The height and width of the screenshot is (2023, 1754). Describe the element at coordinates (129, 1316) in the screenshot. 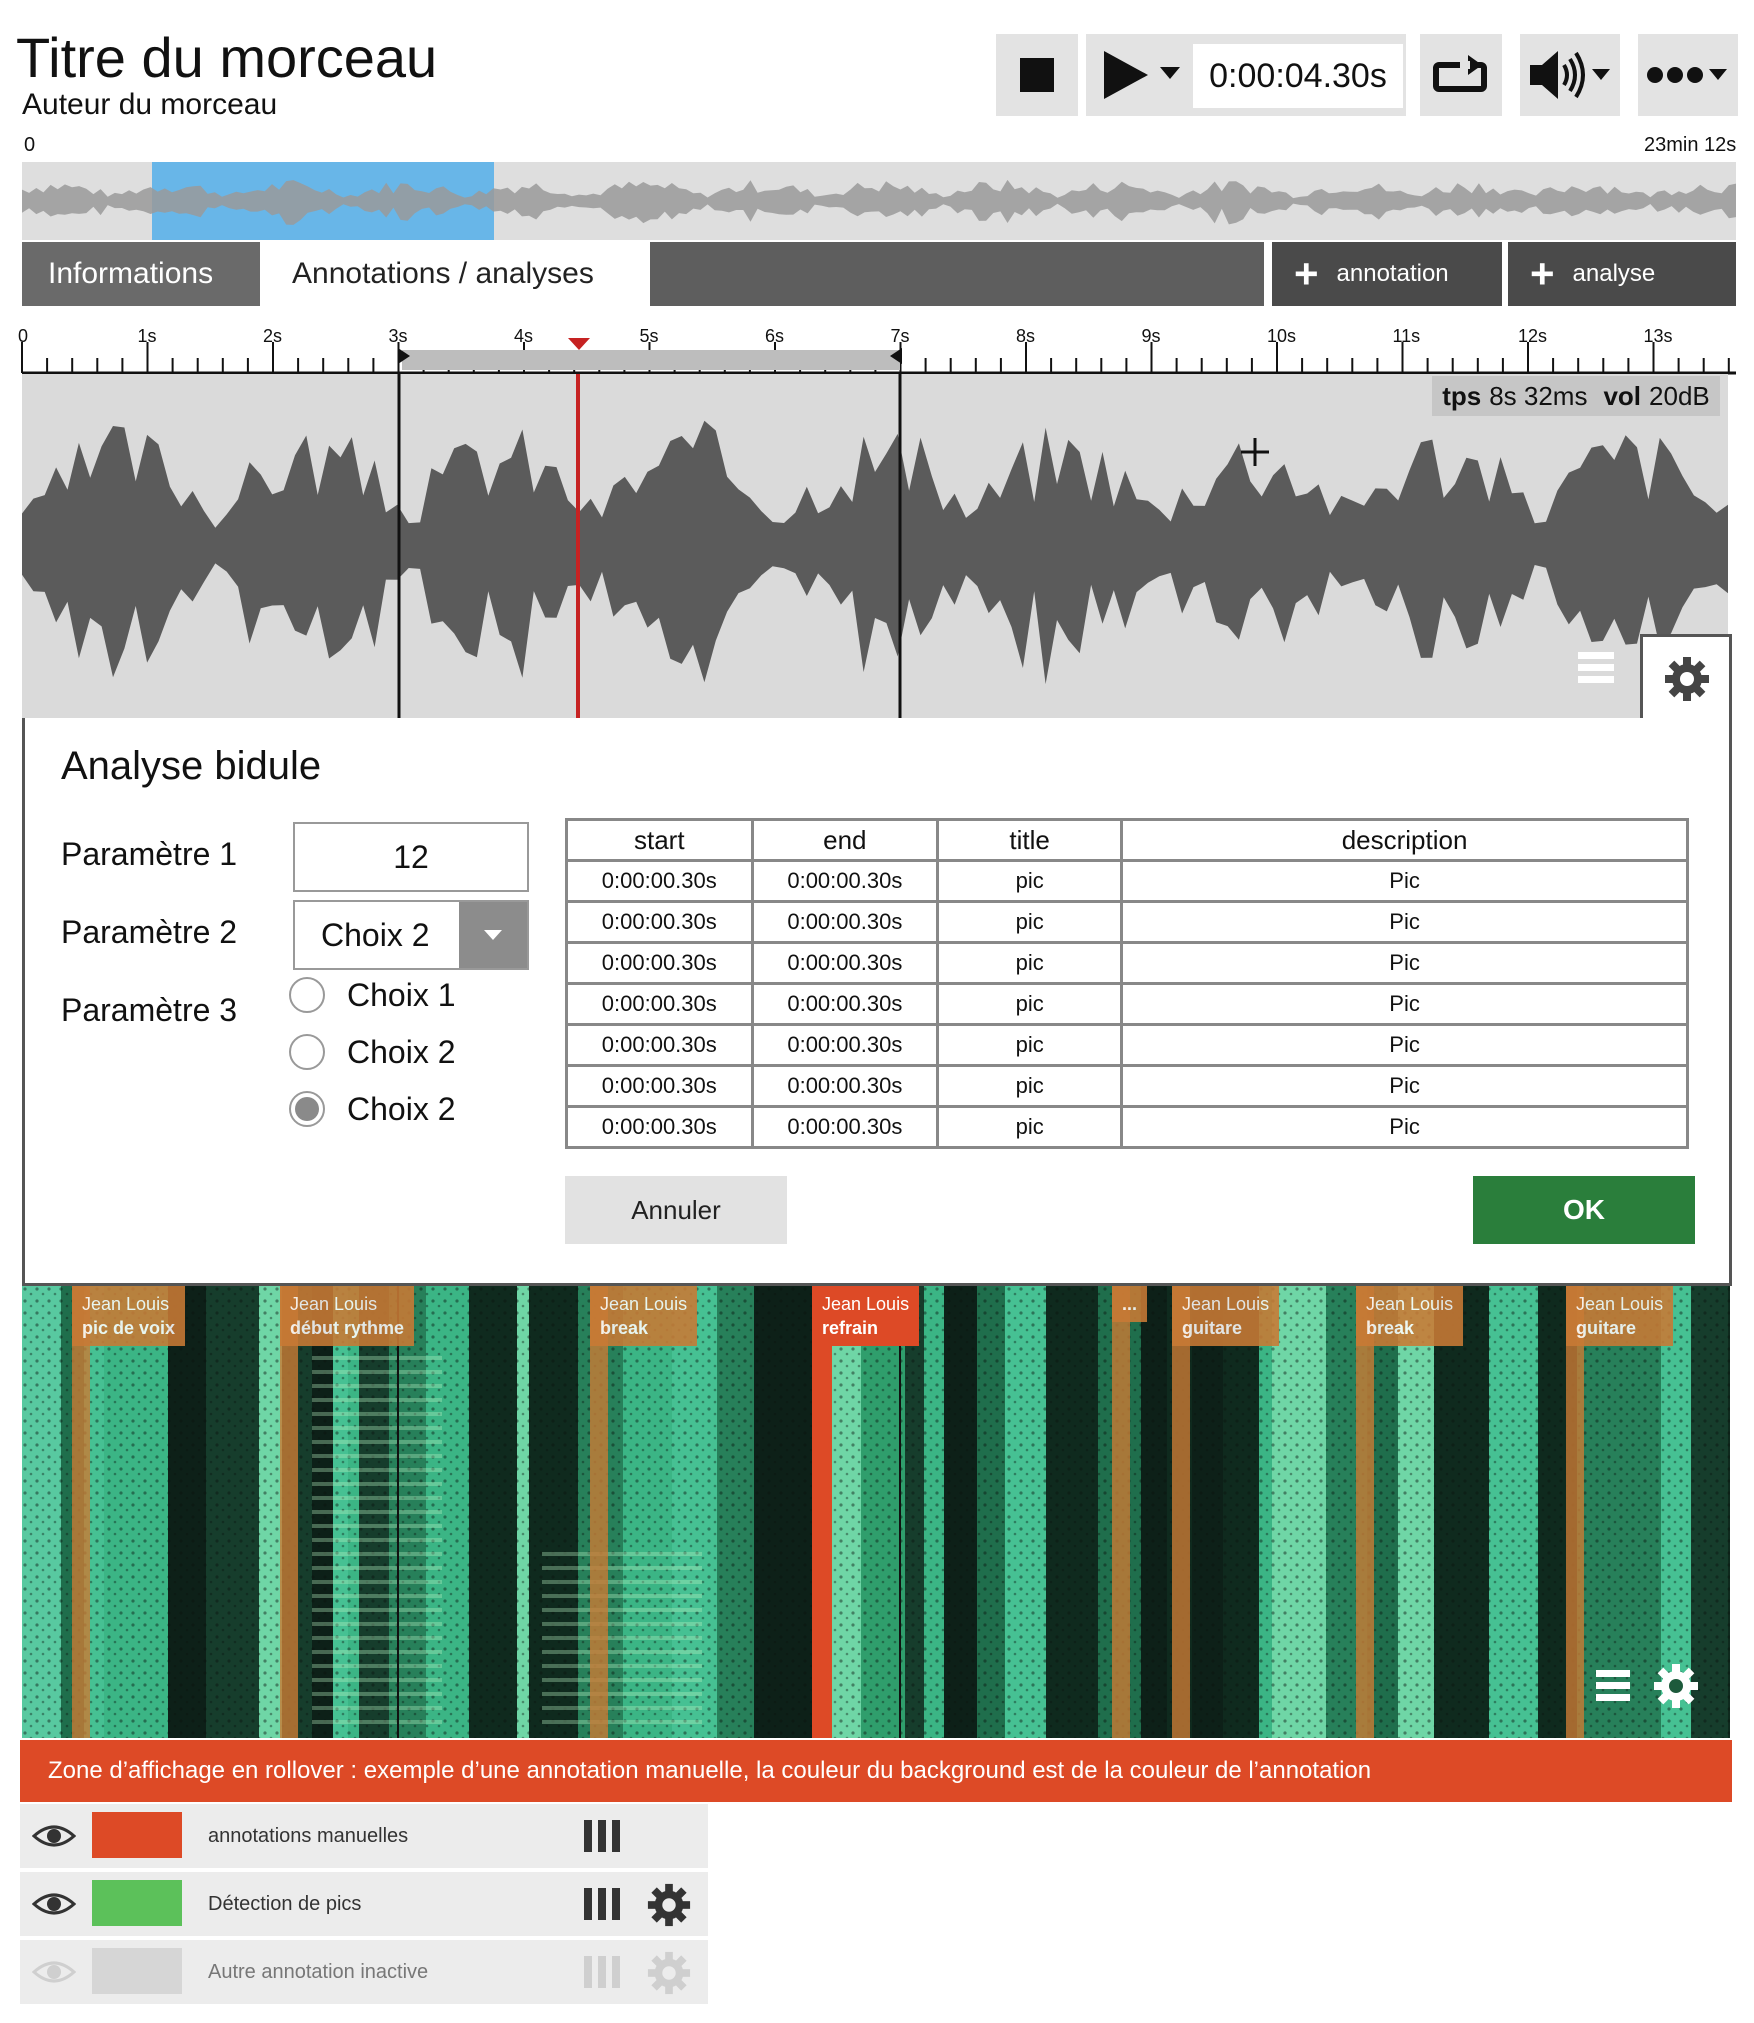

I see `annotation-tag: Jean Louis pic de voix` at that location.